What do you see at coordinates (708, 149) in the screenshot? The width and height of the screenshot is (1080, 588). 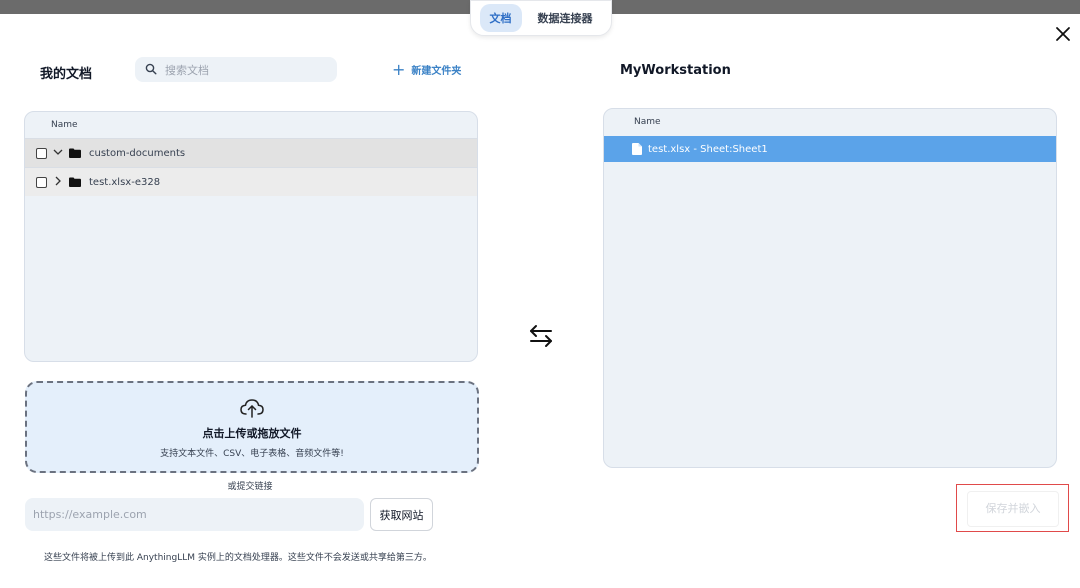 I see `workspace-document-name: test.xlsx - Sheet:Sheet1` at bounding box center [708, 149].